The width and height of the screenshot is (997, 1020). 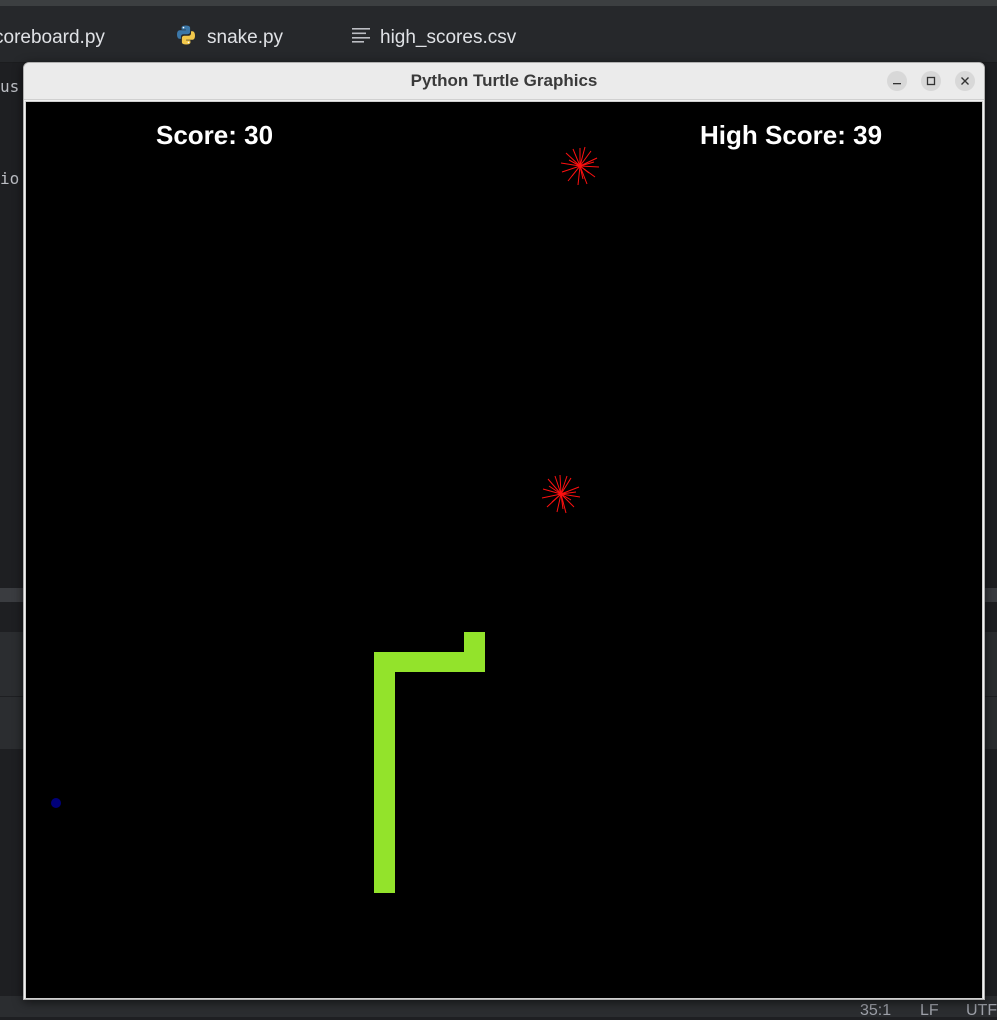 I want to click on status-encoding: UTF, so click(x=981, y=1011).